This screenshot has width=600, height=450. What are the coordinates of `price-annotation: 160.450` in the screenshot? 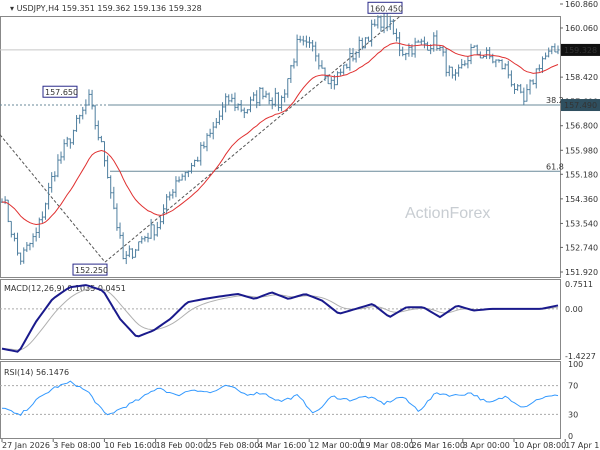 It's located at (386, 8).